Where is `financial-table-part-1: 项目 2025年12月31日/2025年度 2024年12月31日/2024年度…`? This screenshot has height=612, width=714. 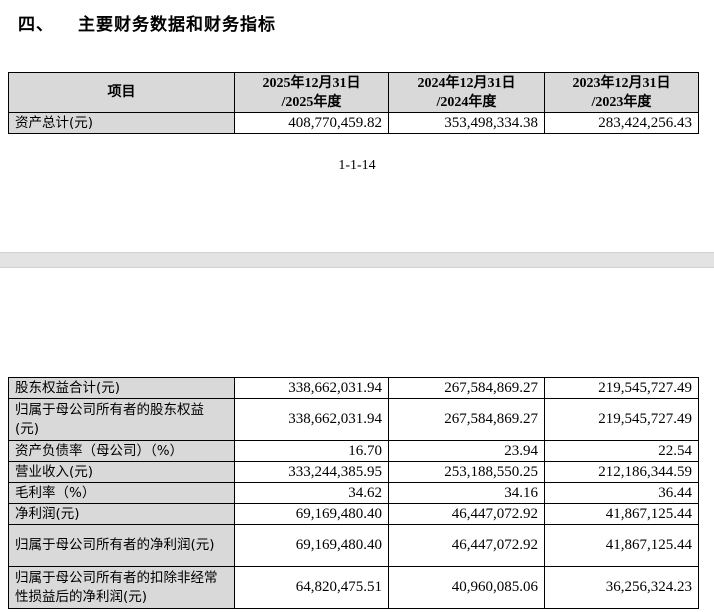 financial-table-part-1: 项目 2025年12月31日/2025年度 2024年12月31日/2024年度… is located at coordinates (353, 103).